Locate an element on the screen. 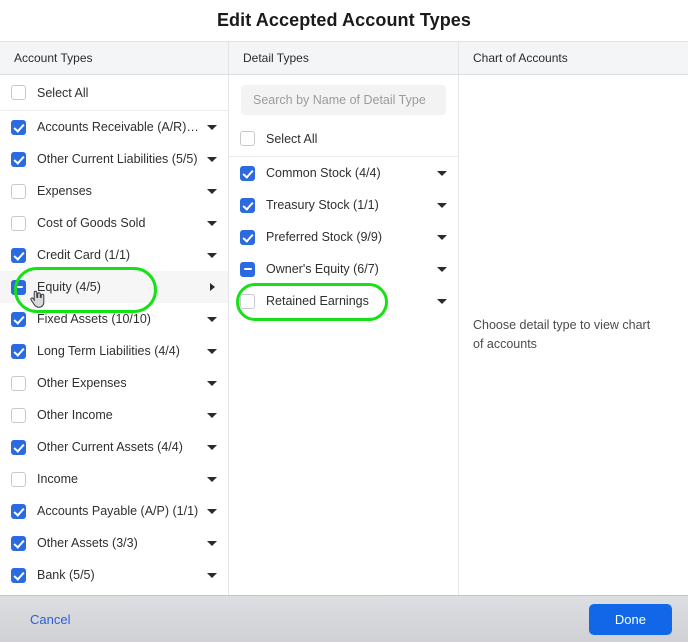  detail-types-select-all-row: Select All is located at coordinates (343, 139).